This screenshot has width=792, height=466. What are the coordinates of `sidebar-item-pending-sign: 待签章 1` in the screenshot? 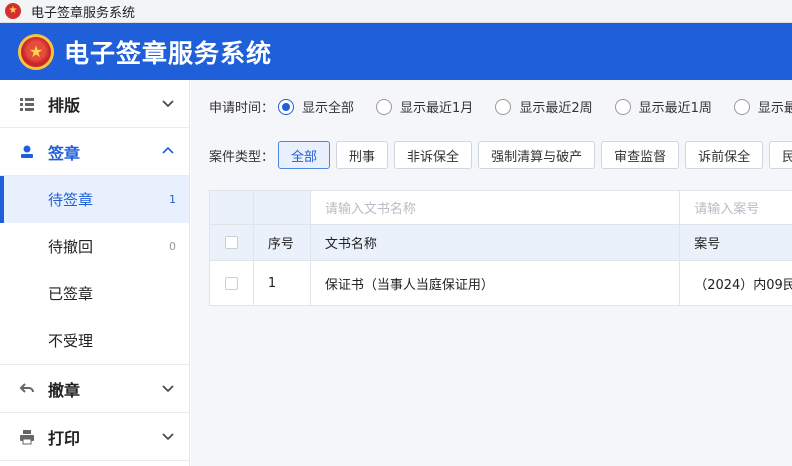 It's located at (94, 199).